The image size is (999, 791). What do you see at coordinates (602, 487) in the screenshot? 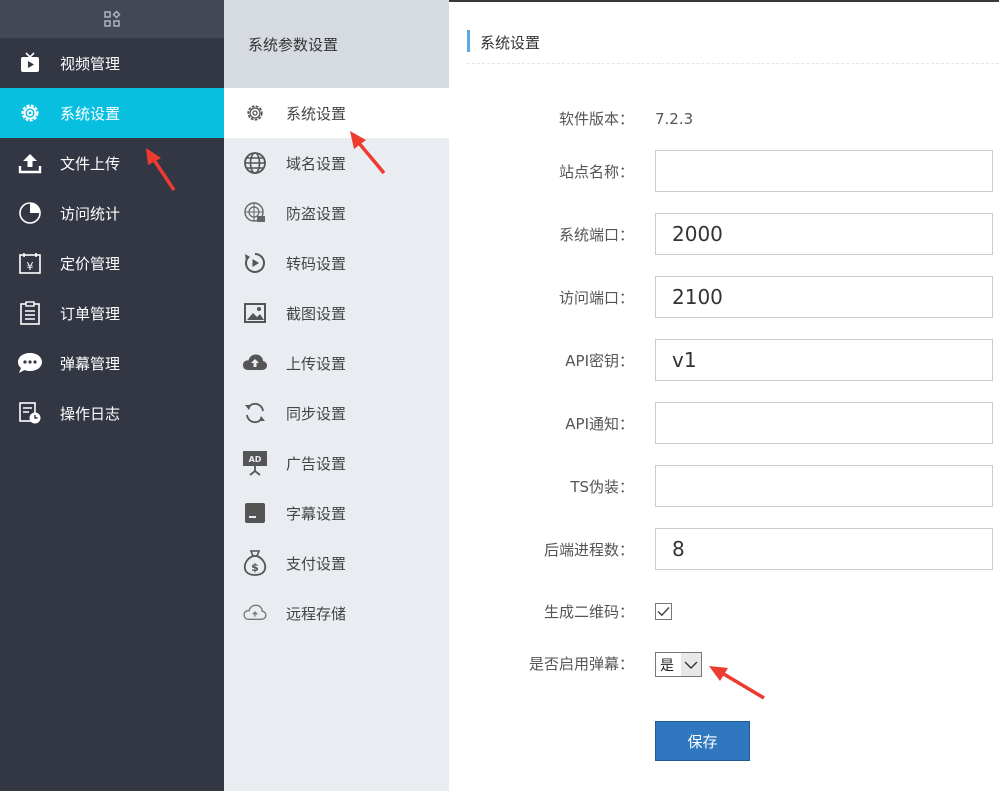
I see `ts-disguise-label: TS伪装：` at bounding box center [602, 487].